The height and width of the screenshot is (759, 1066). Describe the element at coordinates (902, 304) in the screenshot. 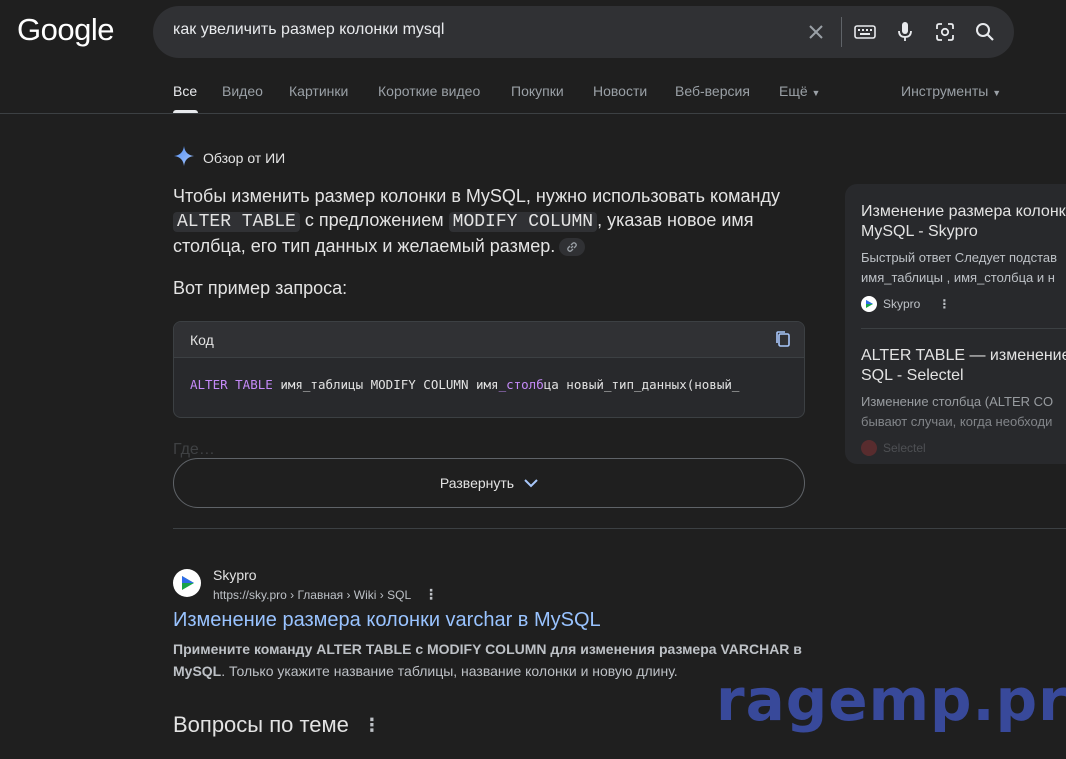

I see `source-name: Skypro` at that location.